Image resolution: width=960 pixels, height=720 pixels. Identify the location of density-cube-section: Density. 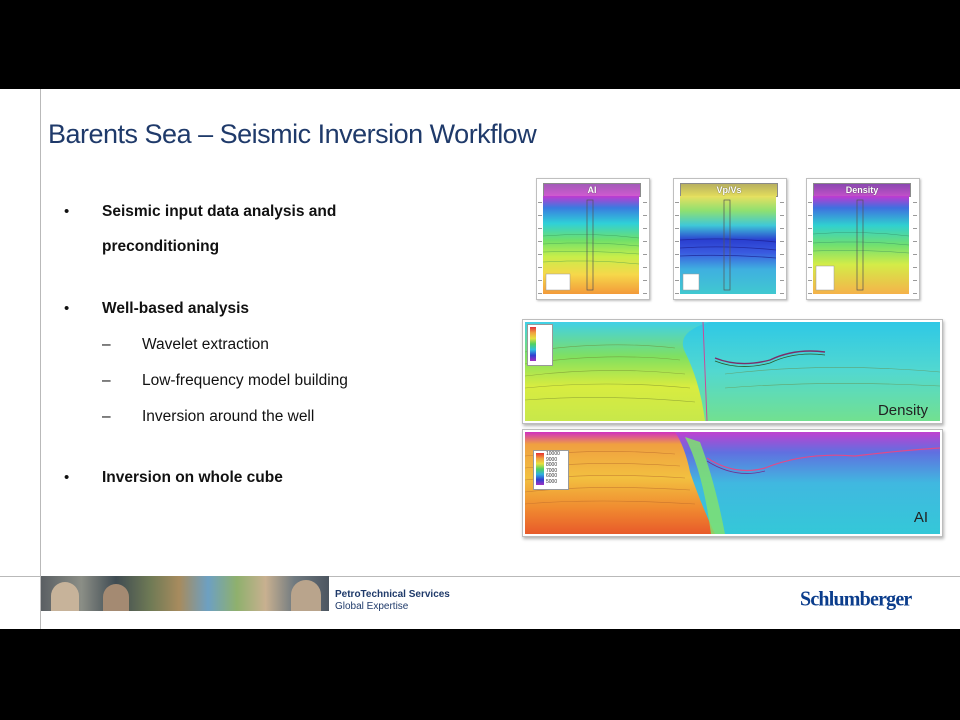
(732, 371).